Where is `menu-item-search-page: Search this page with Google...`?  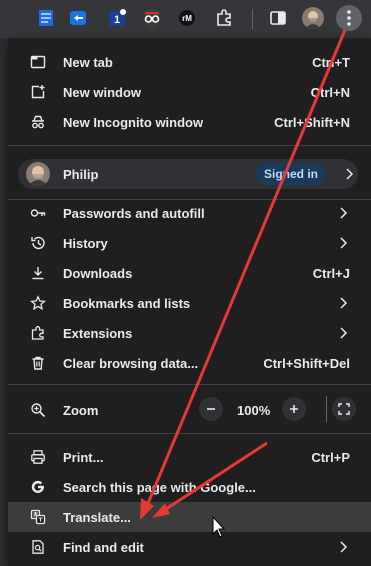 menu-item-search-page: Search this page with Google... is located at coordinates (189, 487).